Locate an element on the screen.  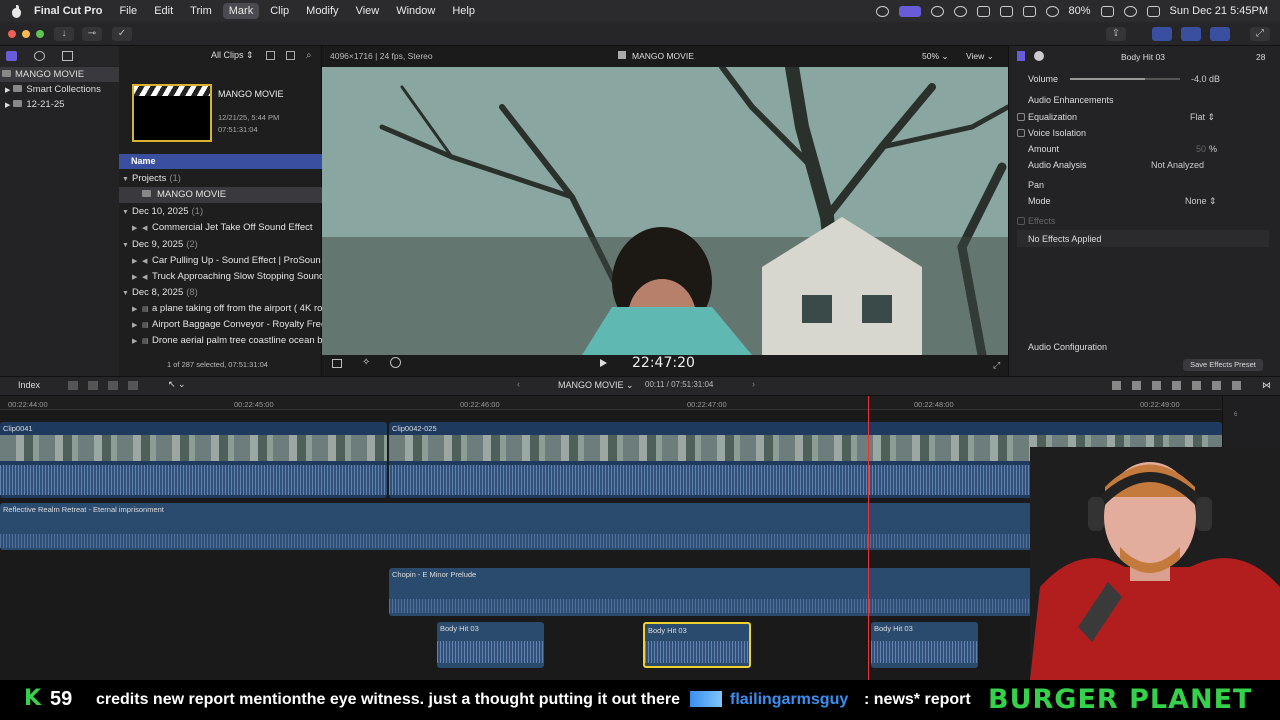
group-projects: ▼ Projects (1) is located at coordinates (220, 179).